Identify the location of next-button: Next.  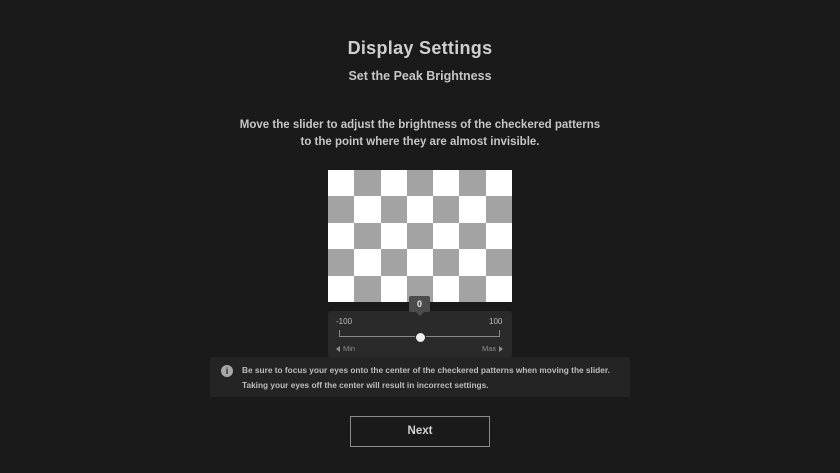
(420, 431).